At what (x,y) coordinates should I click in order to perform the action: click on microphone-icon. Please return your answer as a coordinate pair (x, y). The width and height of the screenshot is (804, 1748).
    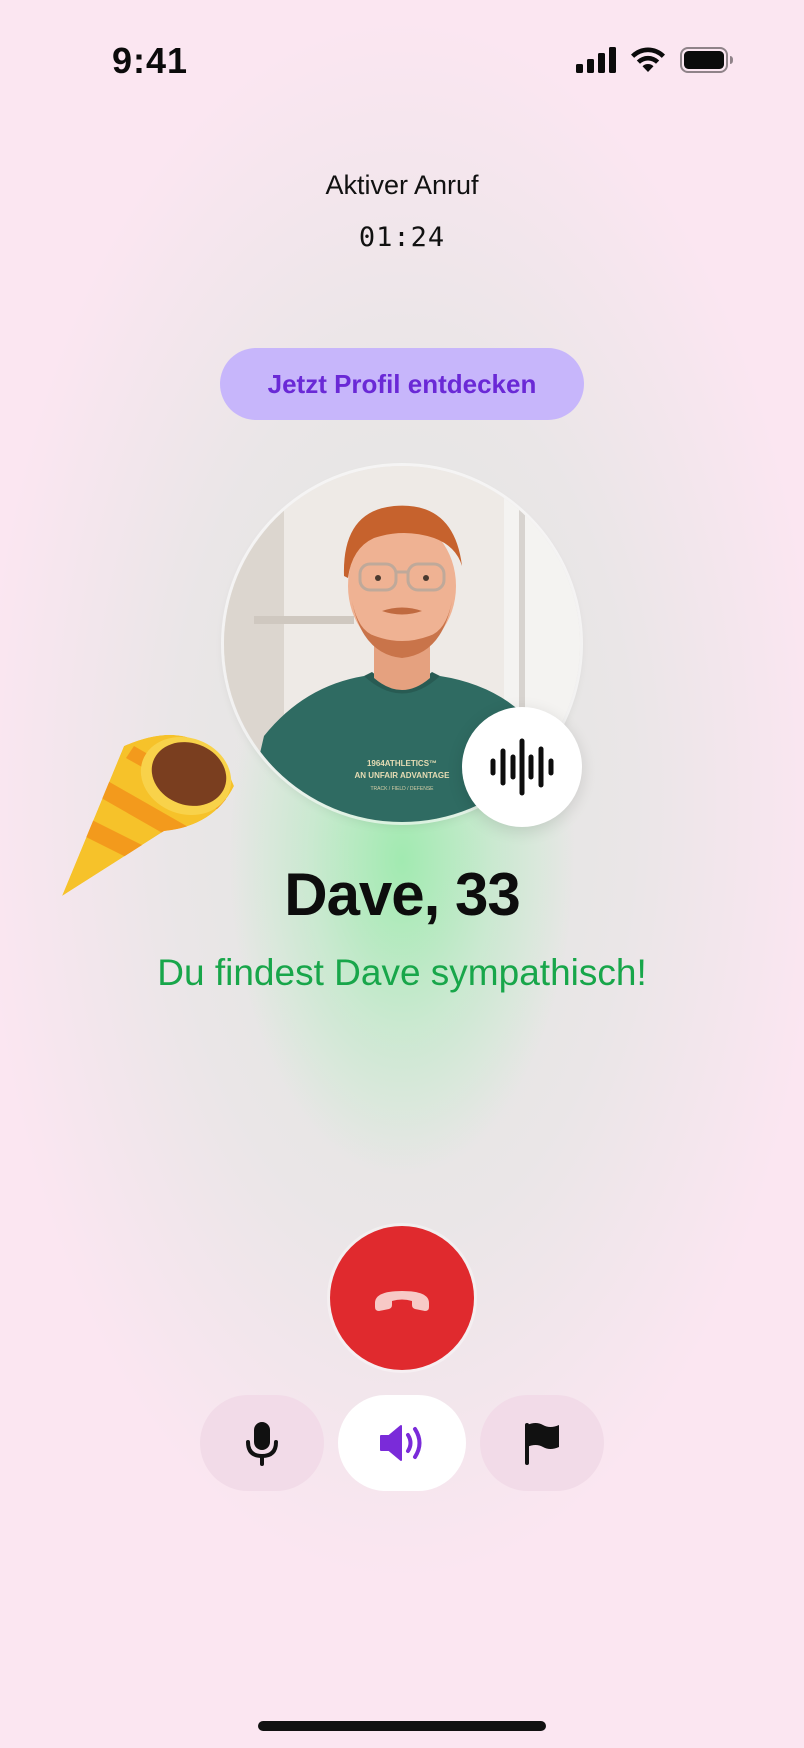
    Looking at the image, I should click on (262, 1444).